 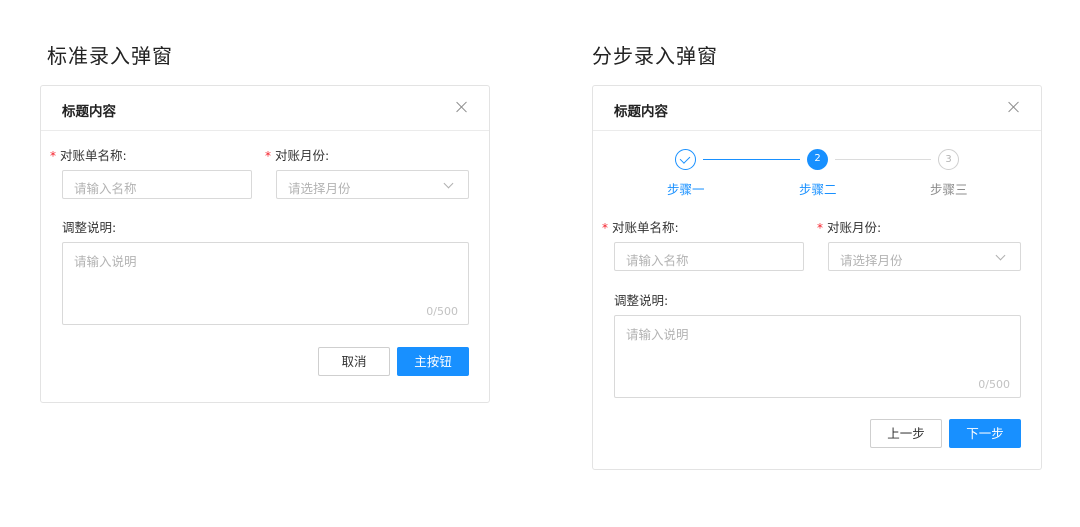 I want to click on step-2-label: 步骤二, so click(x=818, y=189).